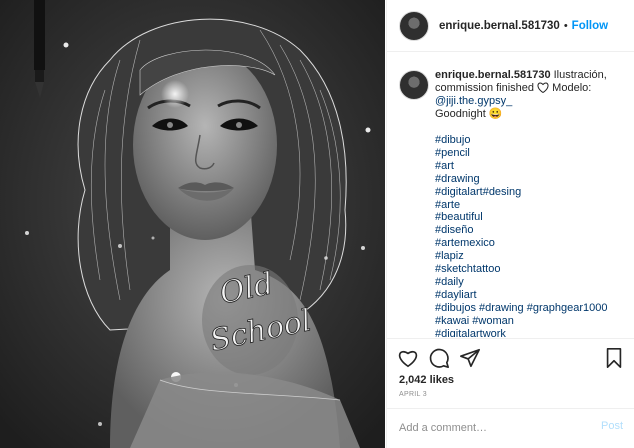 The height and width of the screenshot is (448, 634). I want to click on hashtag-link: #art, so click(530, 166).